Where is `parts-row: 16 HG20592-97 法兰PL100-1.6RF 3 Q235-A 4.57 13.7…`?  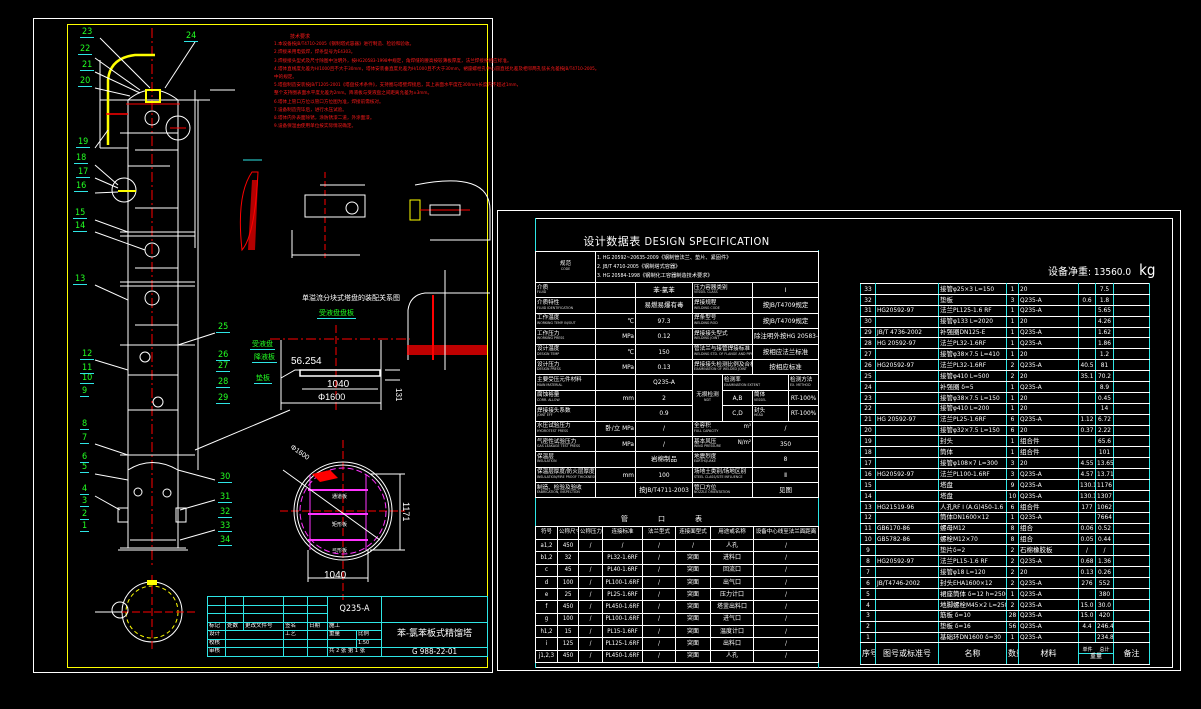 parts-row: 16 HG20592-97 法兰PL100-1.6RF 3 Q235-A 4.57 13.7… is located at coordinates (1005, 474).